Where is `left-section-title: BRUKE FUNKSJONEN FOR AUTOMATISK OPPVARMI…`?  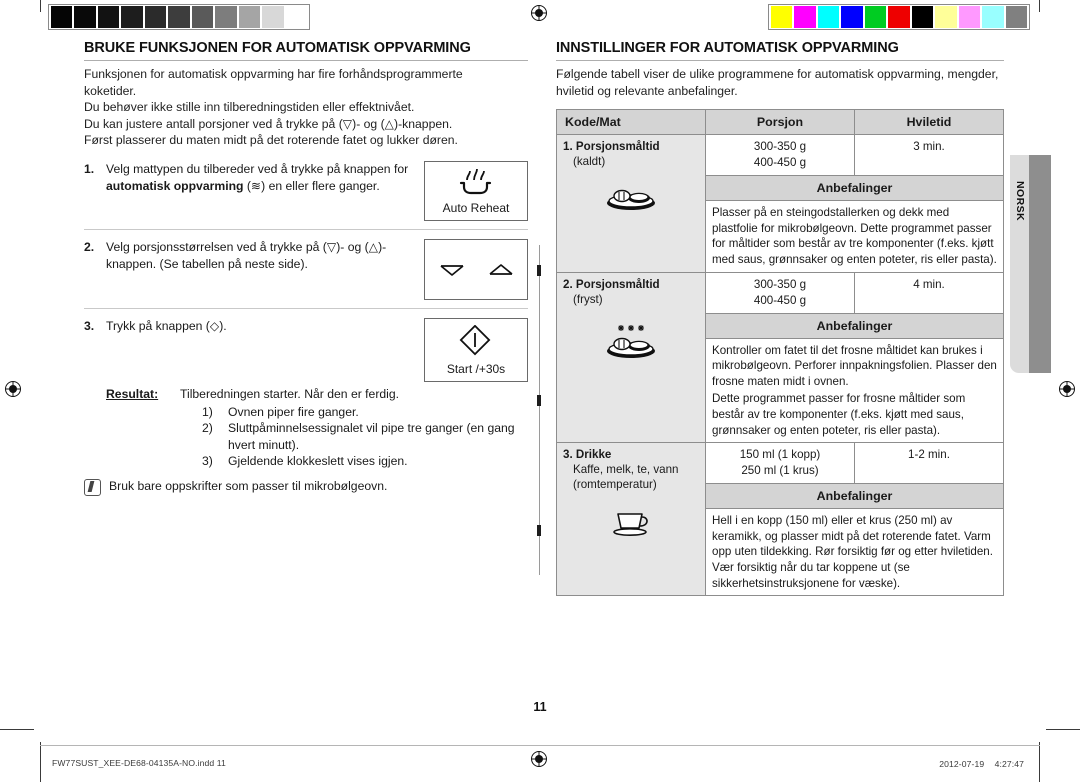 left-section-title: BRUKE FUNKSJONEN FOR AUTOMATISK OPPVARMI… is located at coordinates (306, 50).